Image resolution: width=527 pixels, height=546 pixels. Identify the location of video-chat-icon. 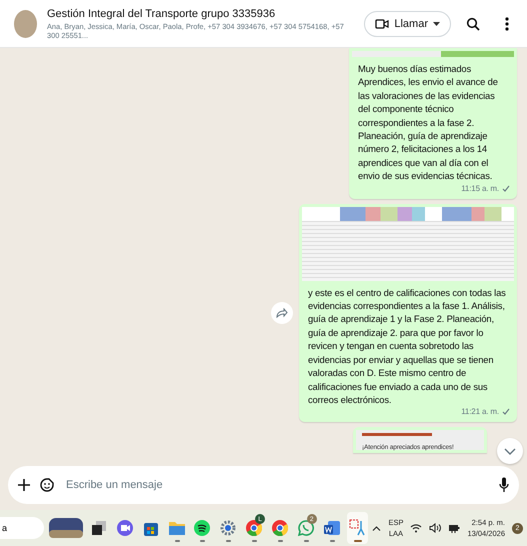
(124, 528).